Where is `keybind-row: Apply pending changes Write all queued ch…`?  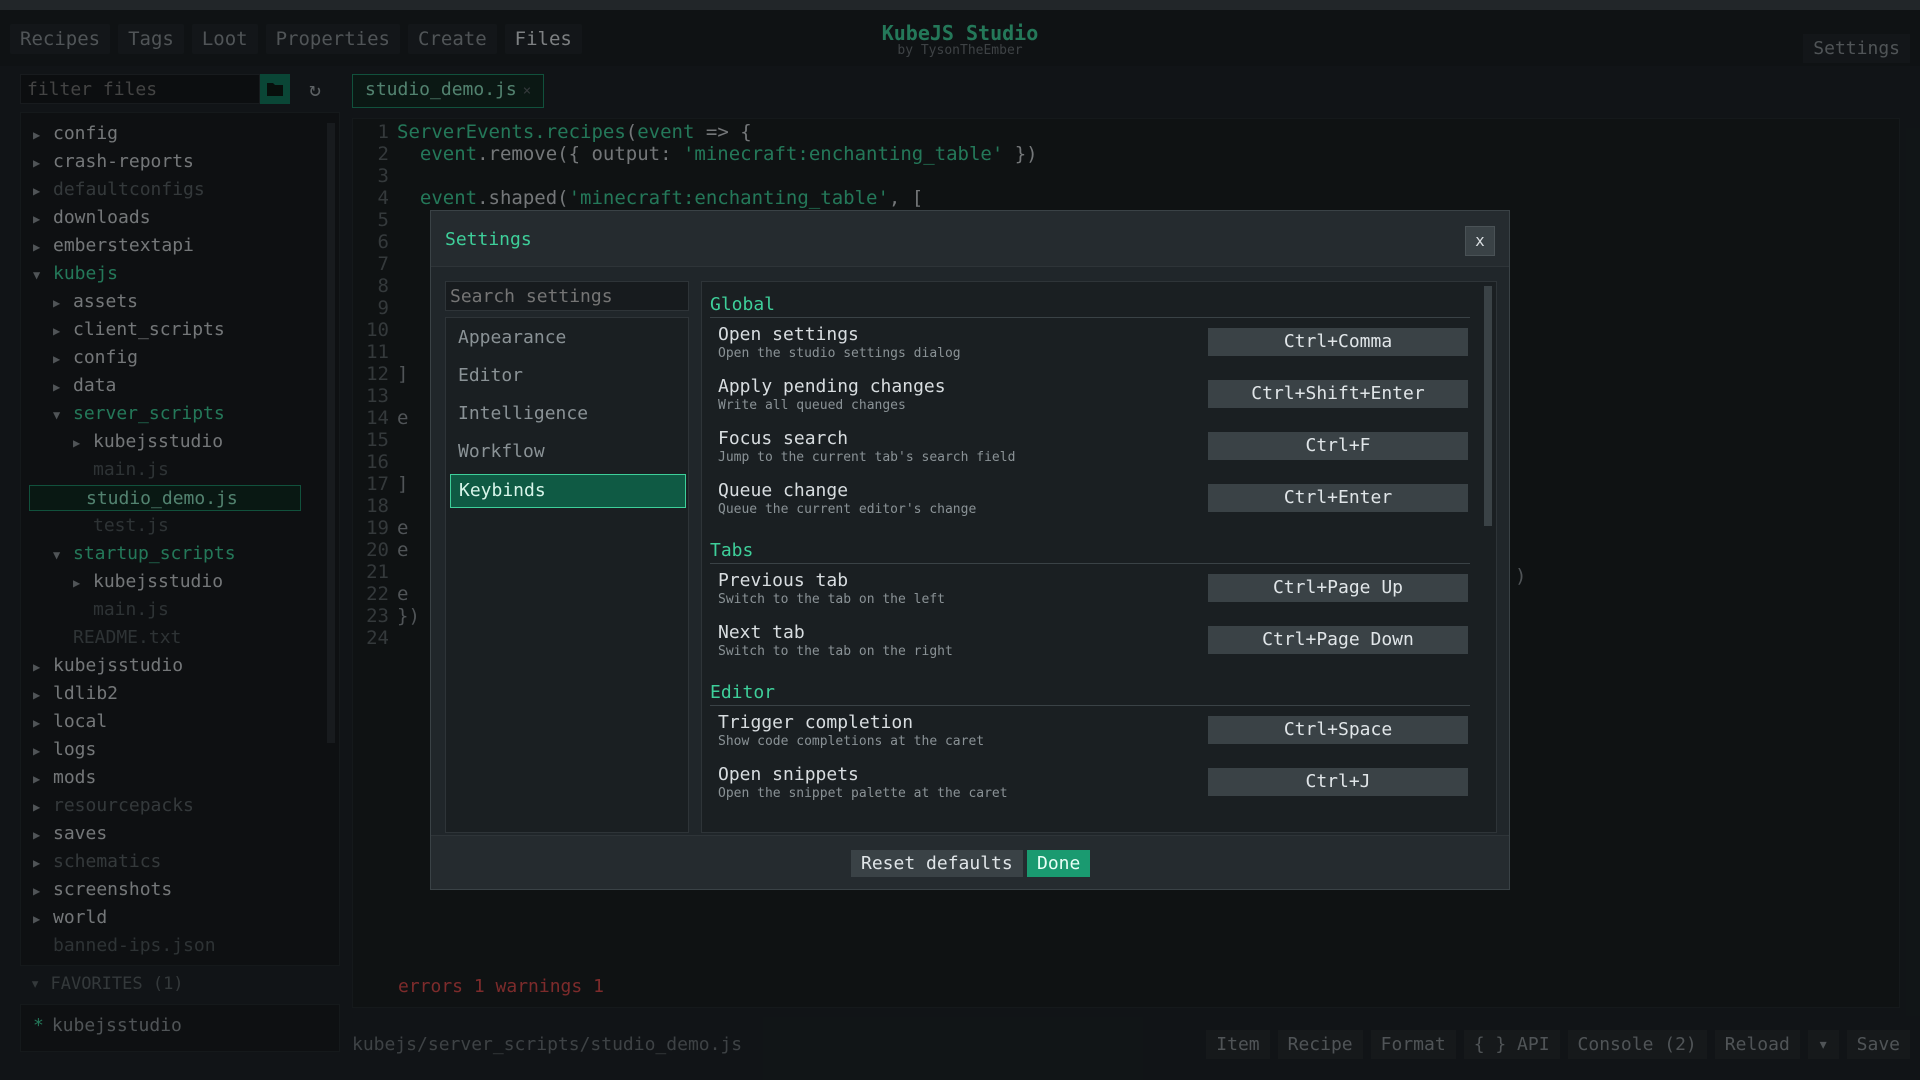 keybind-row: Apply pending changes Write all queued ch… is located at coordinates (1093, 399).